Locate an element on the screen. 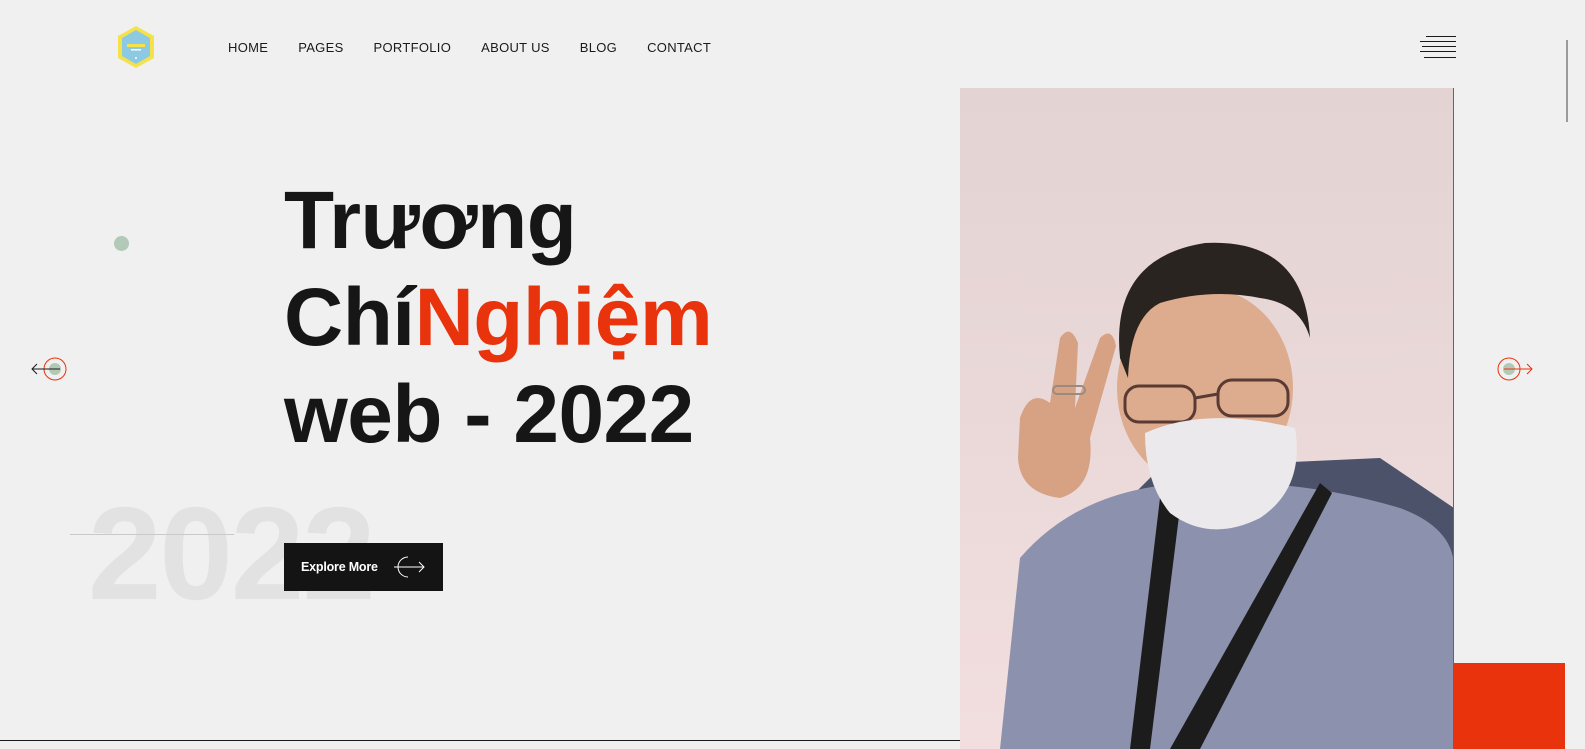 The width and height of the screenshot is (1585, 749). scrollbar-thumb is located at coordinates (1567, 81).